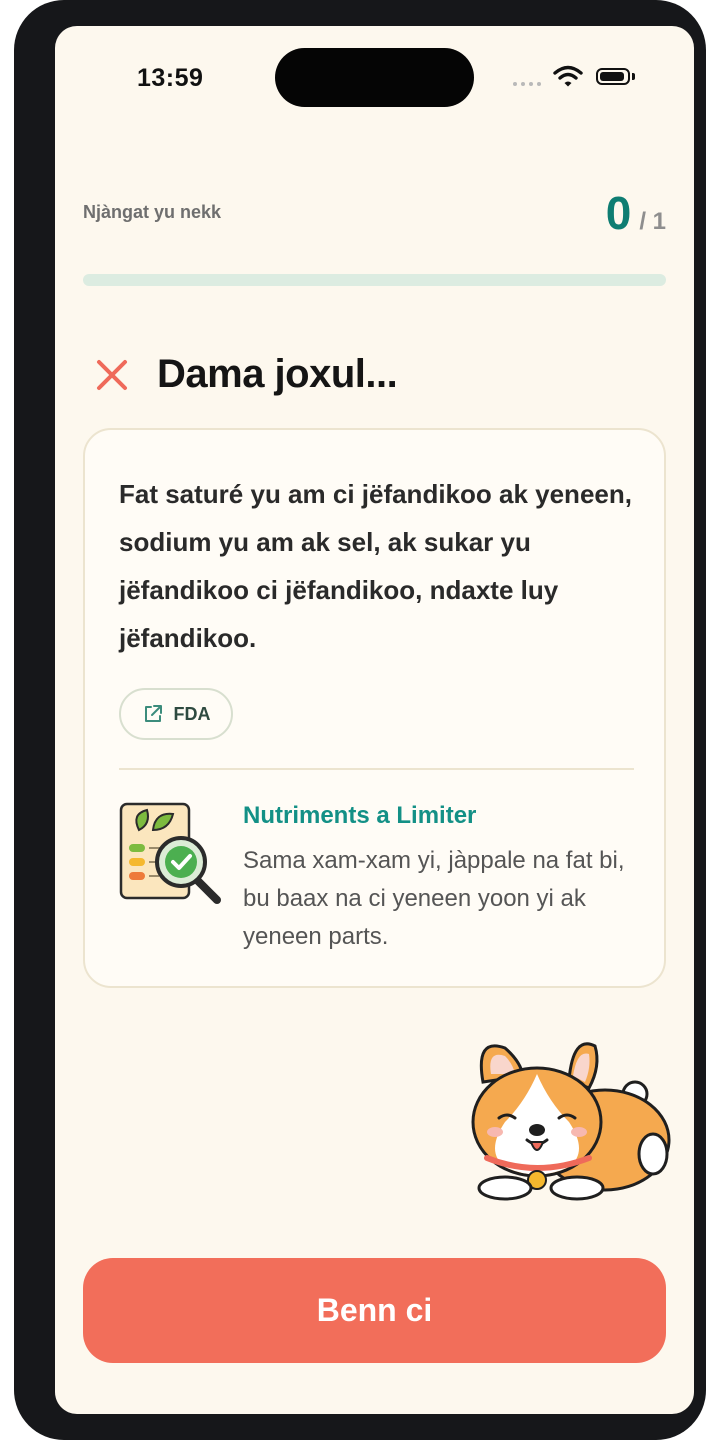  I want to click on score-total: / 1, so click(652, 221).